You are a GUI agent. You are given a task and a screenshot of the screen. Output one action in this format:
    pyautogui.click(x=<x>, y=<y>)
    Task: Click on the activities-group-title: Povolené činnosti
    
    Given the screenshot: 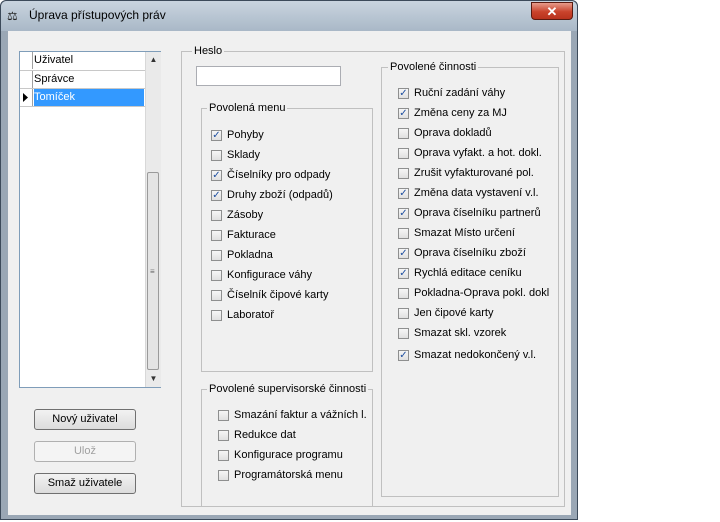 What is the action you would take?
    pyautogui.click(x=433, y=67)
    